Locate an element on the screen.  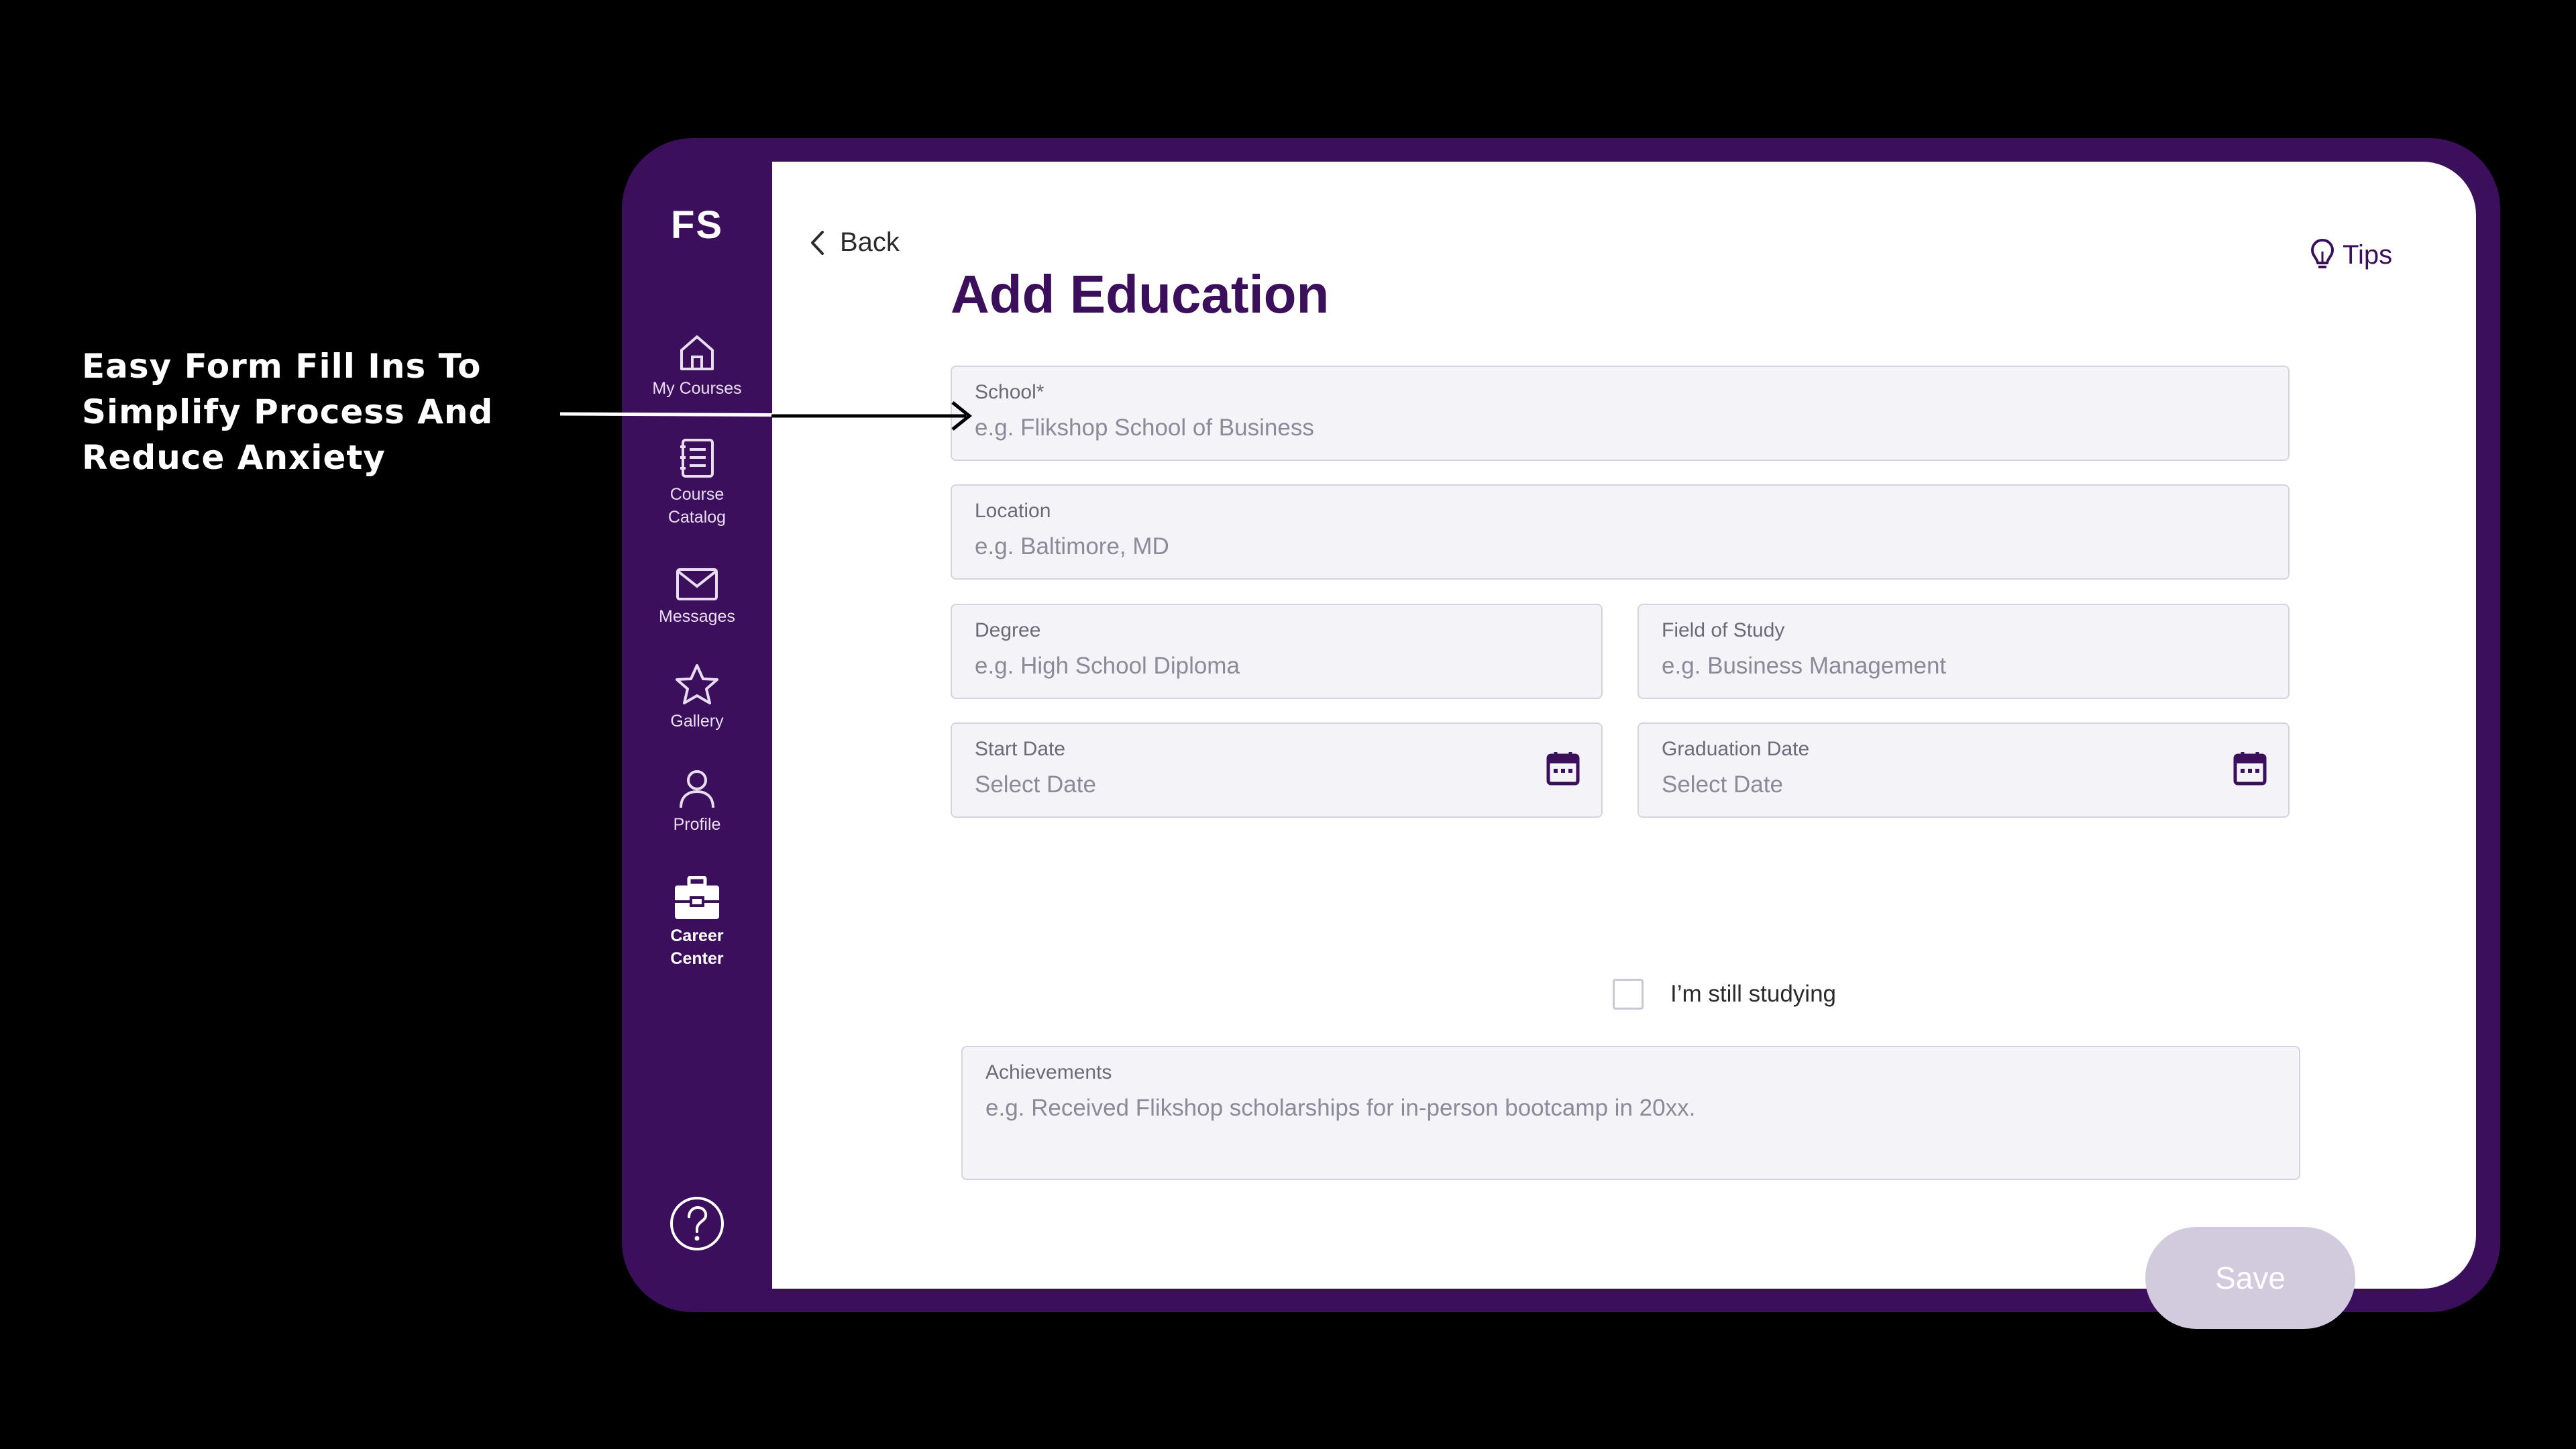
tips-button: Tips is located at coordinates (2351, 255).